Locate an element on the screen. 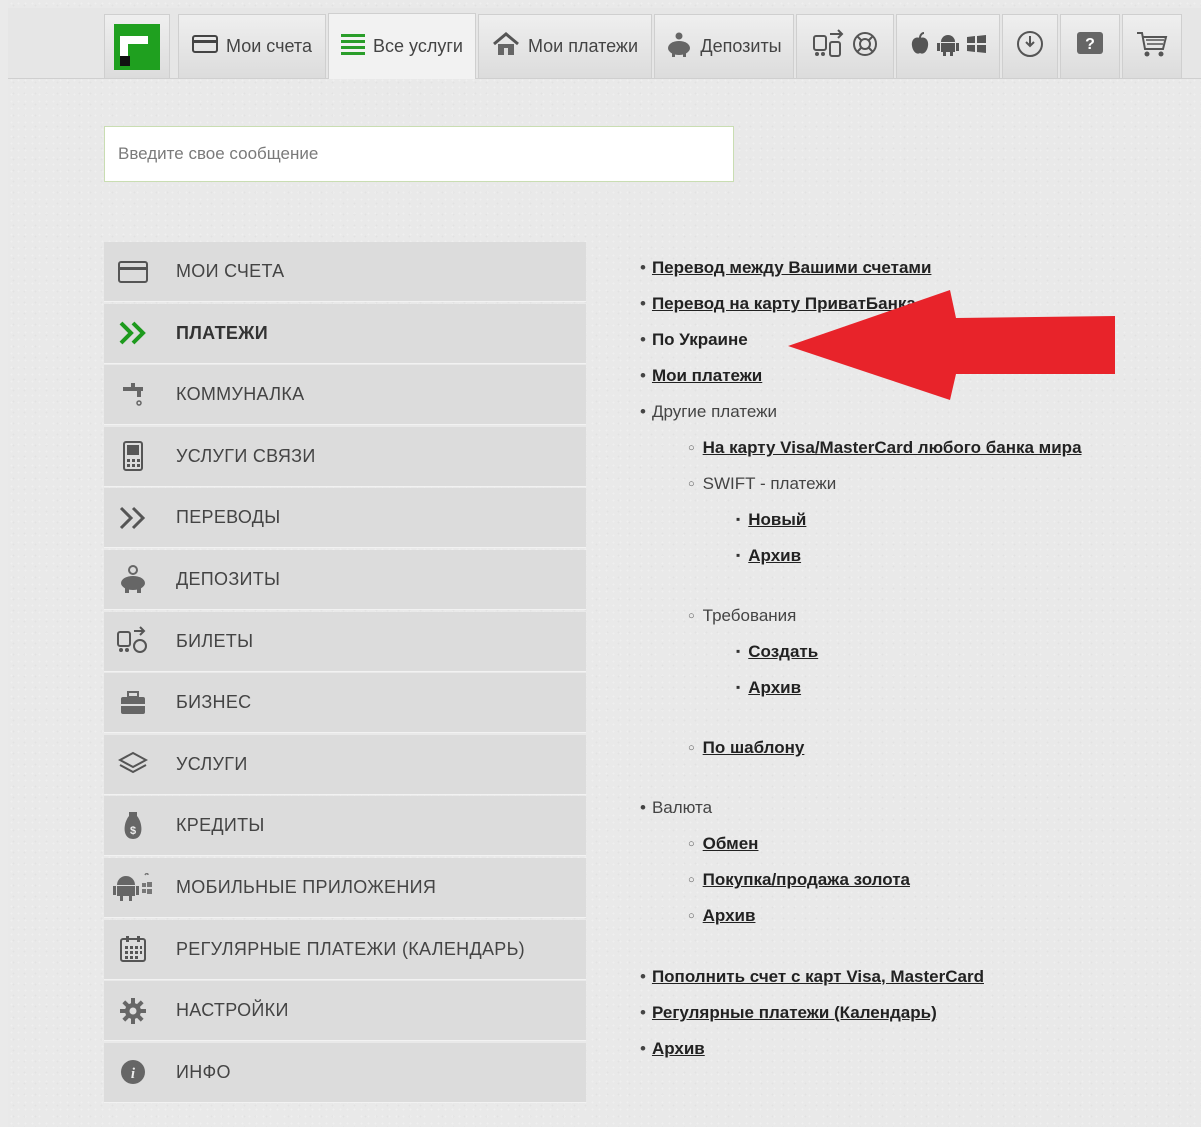 Image resolution: width=1201 pixels, height=1127 pixels. list-item: Покупка/продажа золота is located at coordinates (799, 880).